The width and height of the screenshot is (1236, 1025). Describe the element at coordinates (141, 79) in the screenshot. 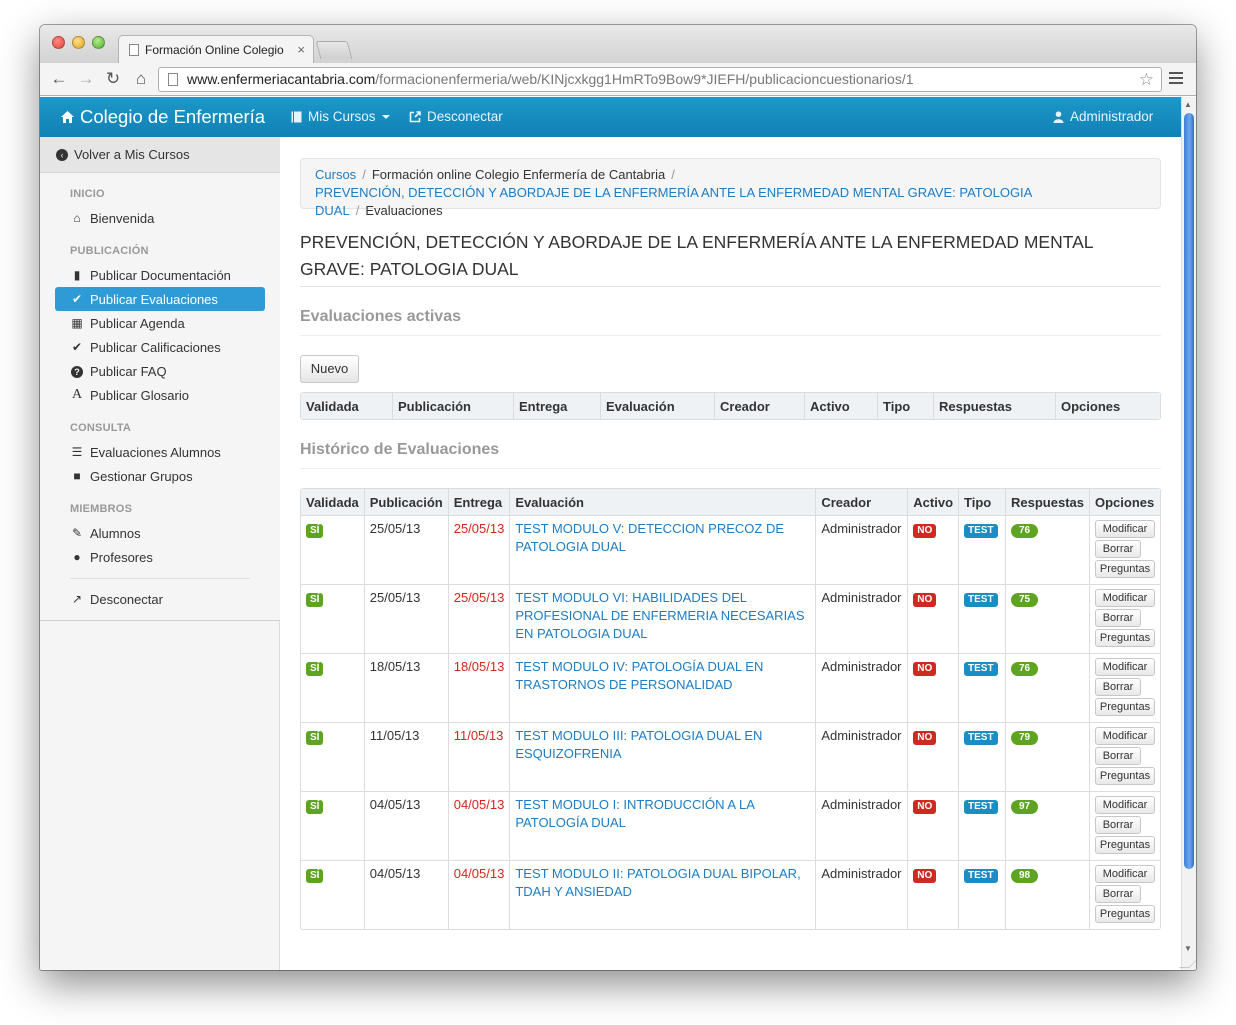

I see `home-icon: ⌂` at that location.